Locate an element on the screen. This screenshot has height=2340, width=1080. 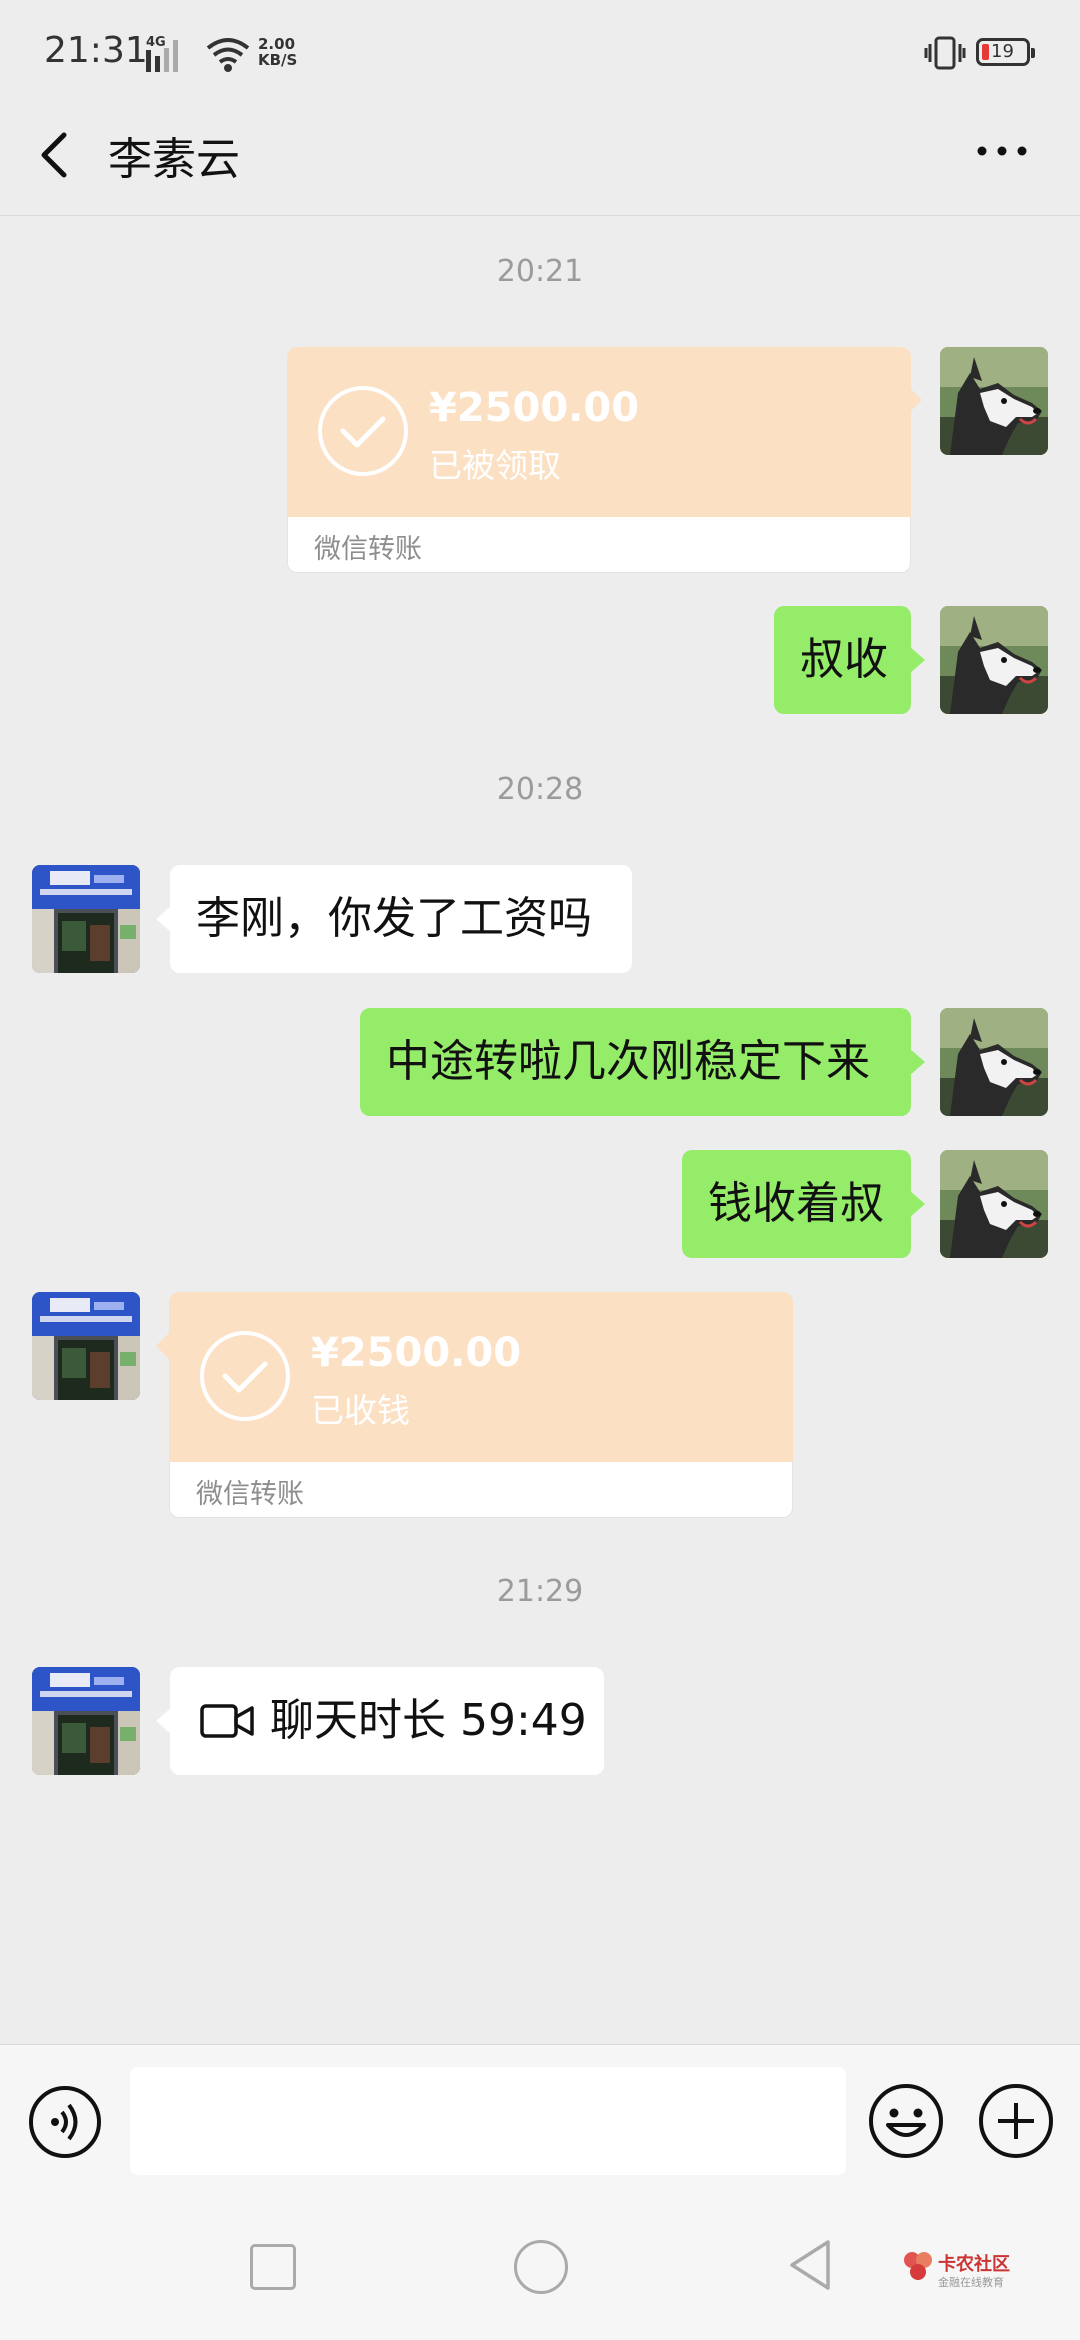
home-button is located at coordinates (541, 2267).